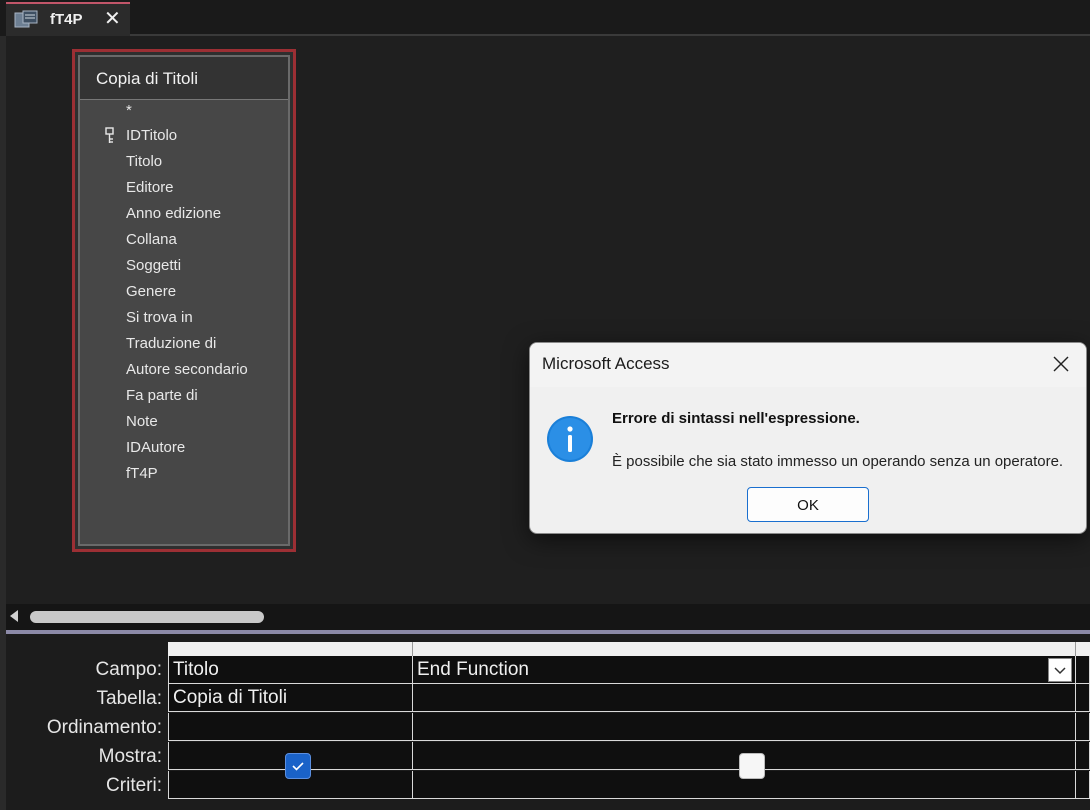 Image resolution: width=1090 pixels, height=810 pixels. Describe the element at coordinates (159, 317) in the screenshot. I see `field-label: Si trova in` at that location.